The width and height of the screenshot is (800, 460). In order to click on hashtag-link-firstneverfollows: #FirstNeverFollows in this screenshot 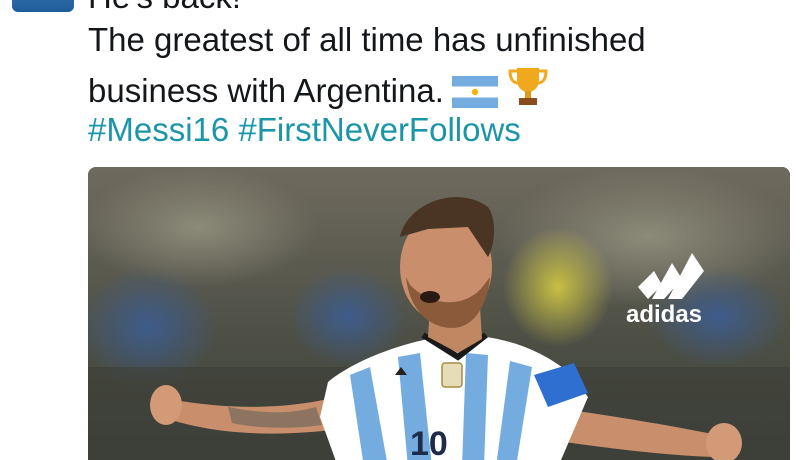, I will do `click(379, 129)`.